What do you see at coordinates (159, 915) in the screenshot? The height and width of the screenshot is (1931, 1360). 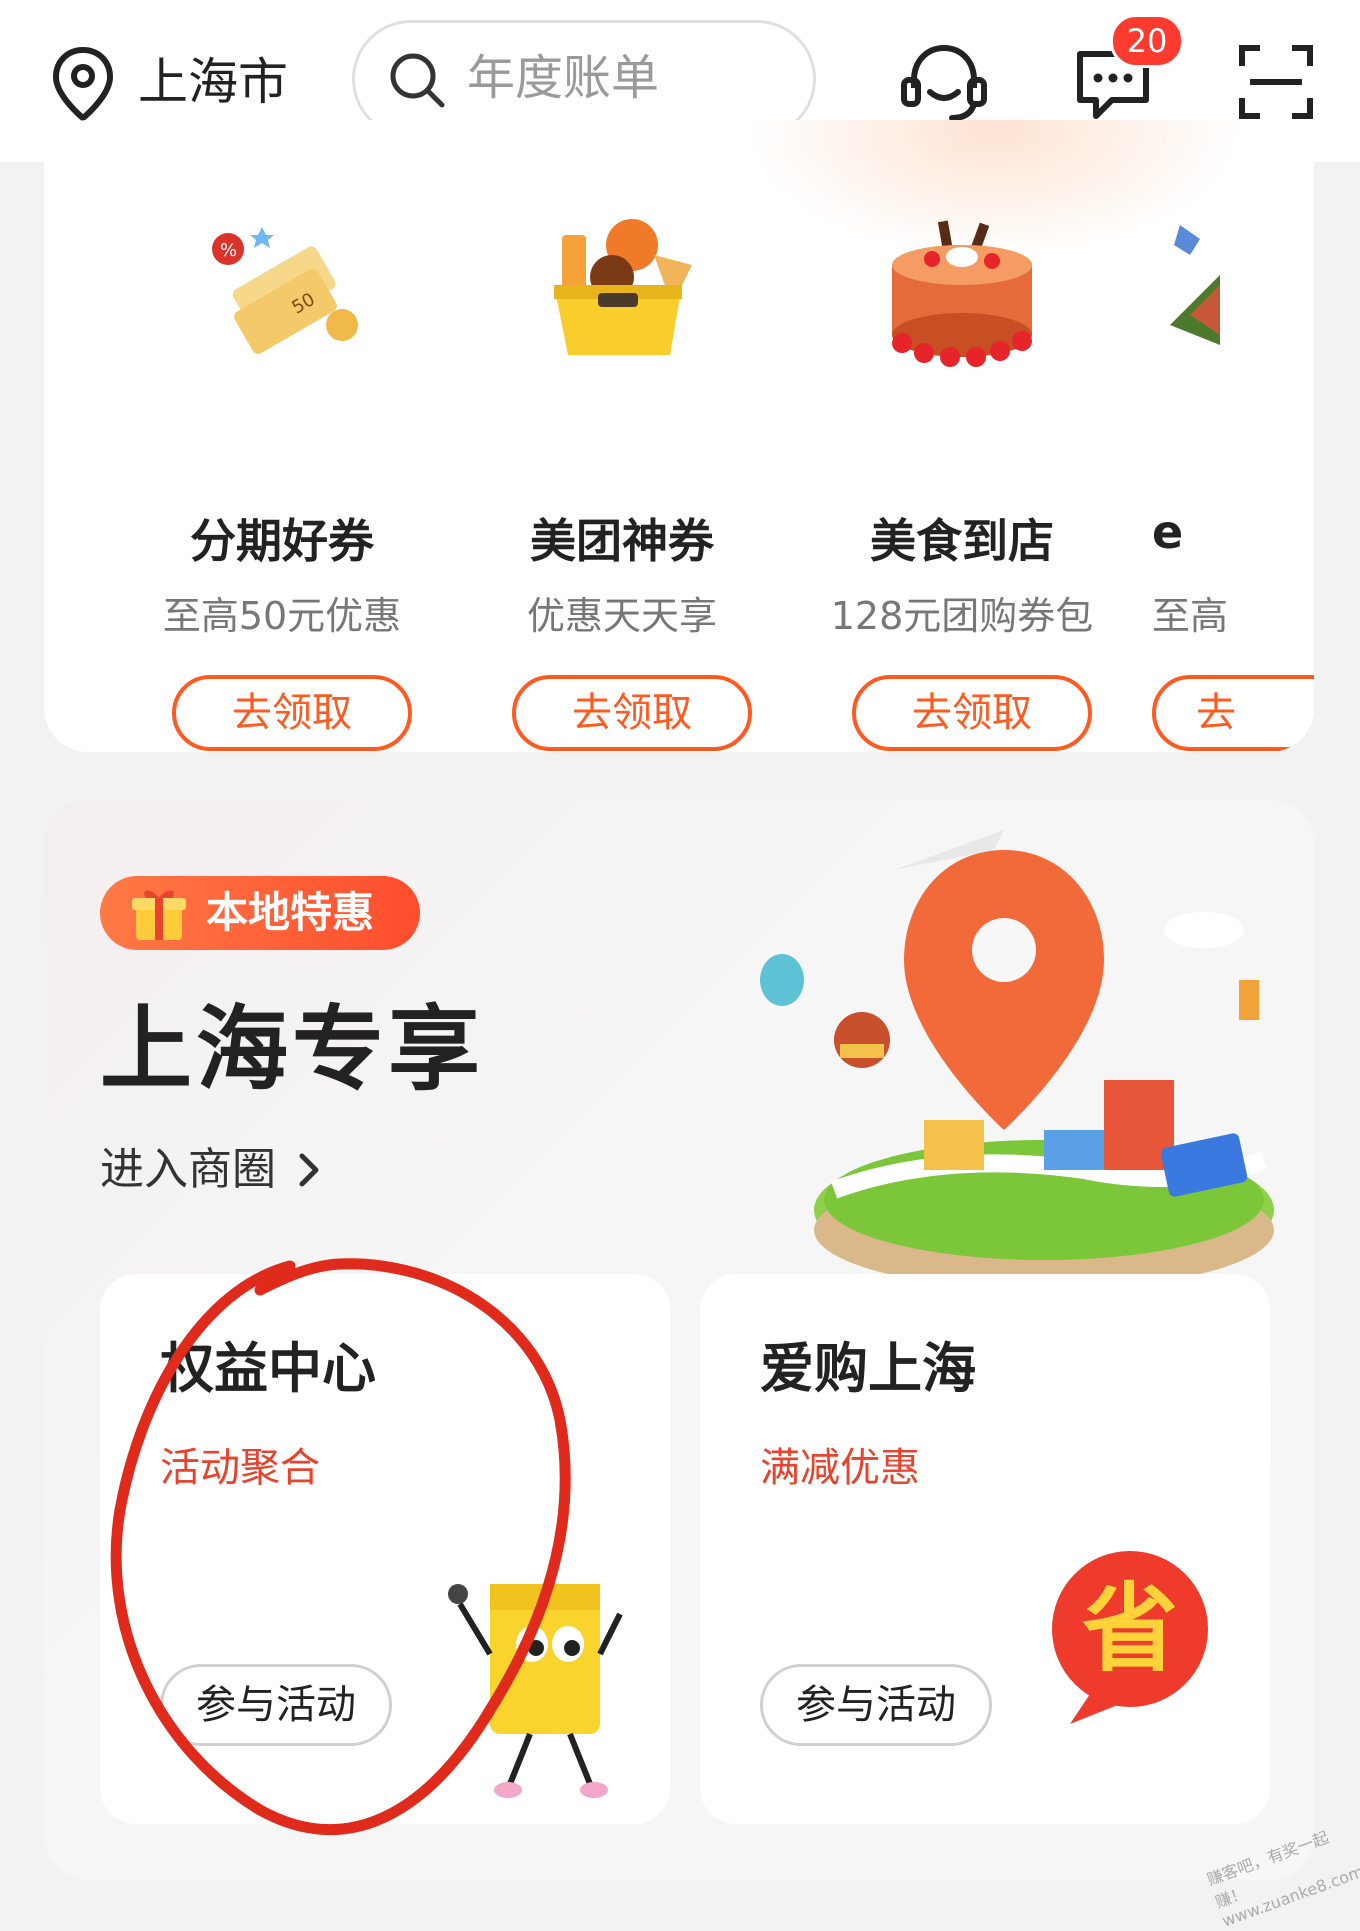 I see `gift-icon` at bounding box center [159, 915].